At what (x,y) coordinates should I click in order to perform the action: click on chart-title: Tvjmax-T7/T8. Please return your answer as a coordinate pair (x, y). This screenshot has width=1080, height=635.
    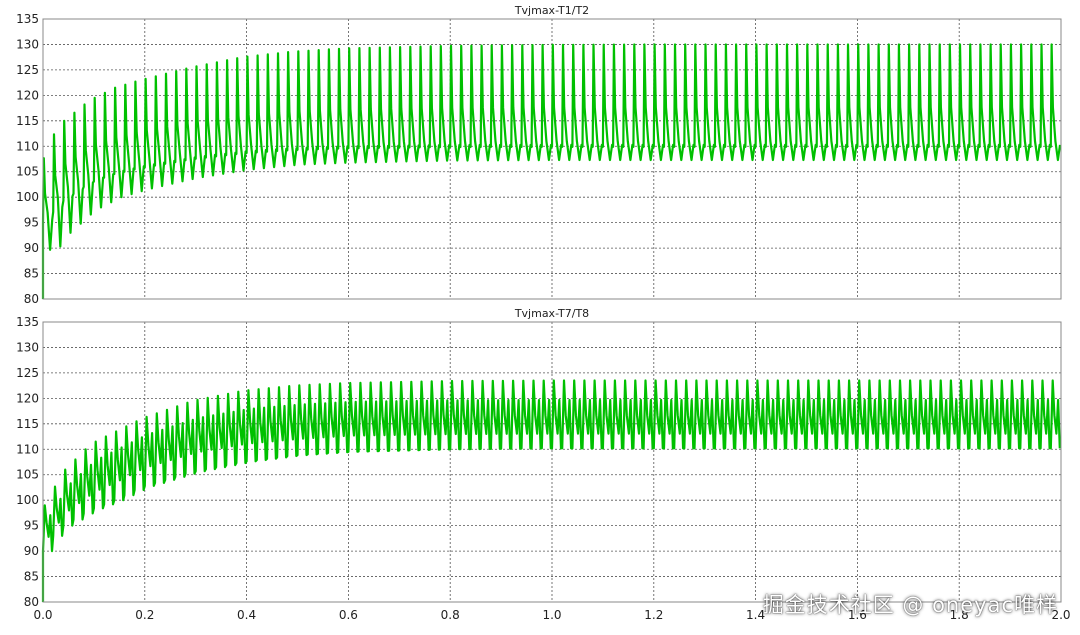
    Looking at the image, I should click on (551, 313).